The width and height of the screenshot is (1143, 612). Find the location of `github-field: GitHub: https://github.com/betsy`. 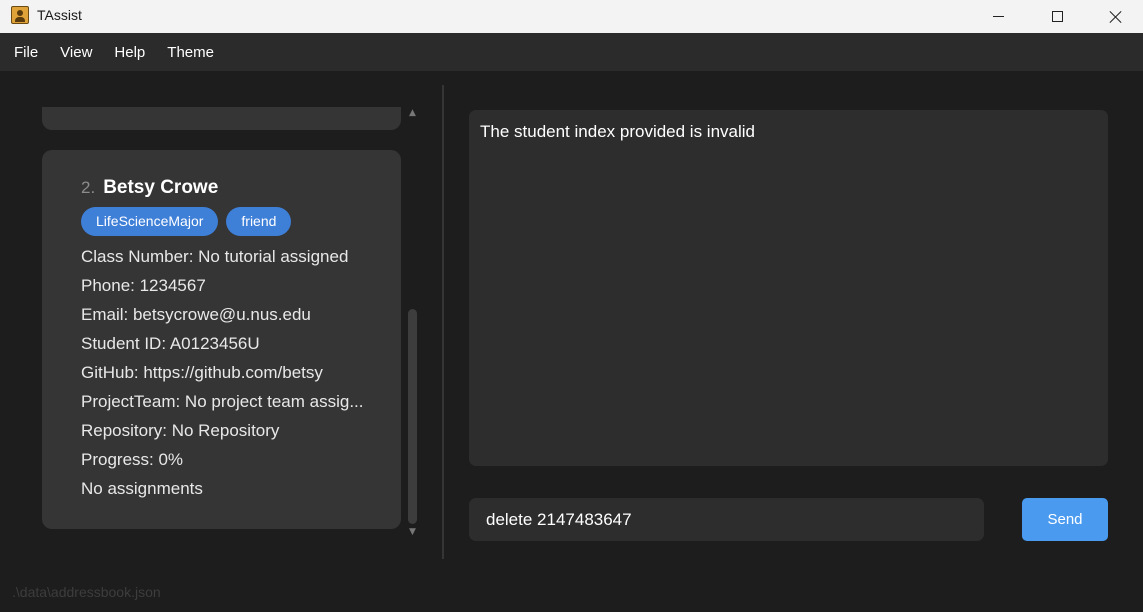

github-field: GitHub: https://github.com/betsy is located at coordinates (202, 372).